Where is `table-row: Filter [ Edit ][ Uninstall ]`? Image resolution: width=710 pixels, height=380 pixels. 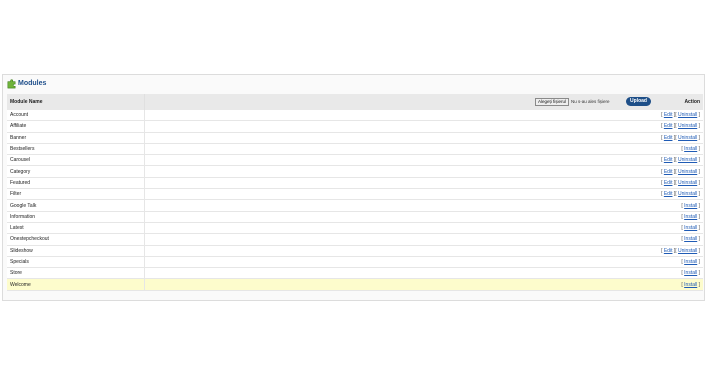
table-row: Filter [ Edit ][ Uninstall ] is located at coordinates (355, 194).